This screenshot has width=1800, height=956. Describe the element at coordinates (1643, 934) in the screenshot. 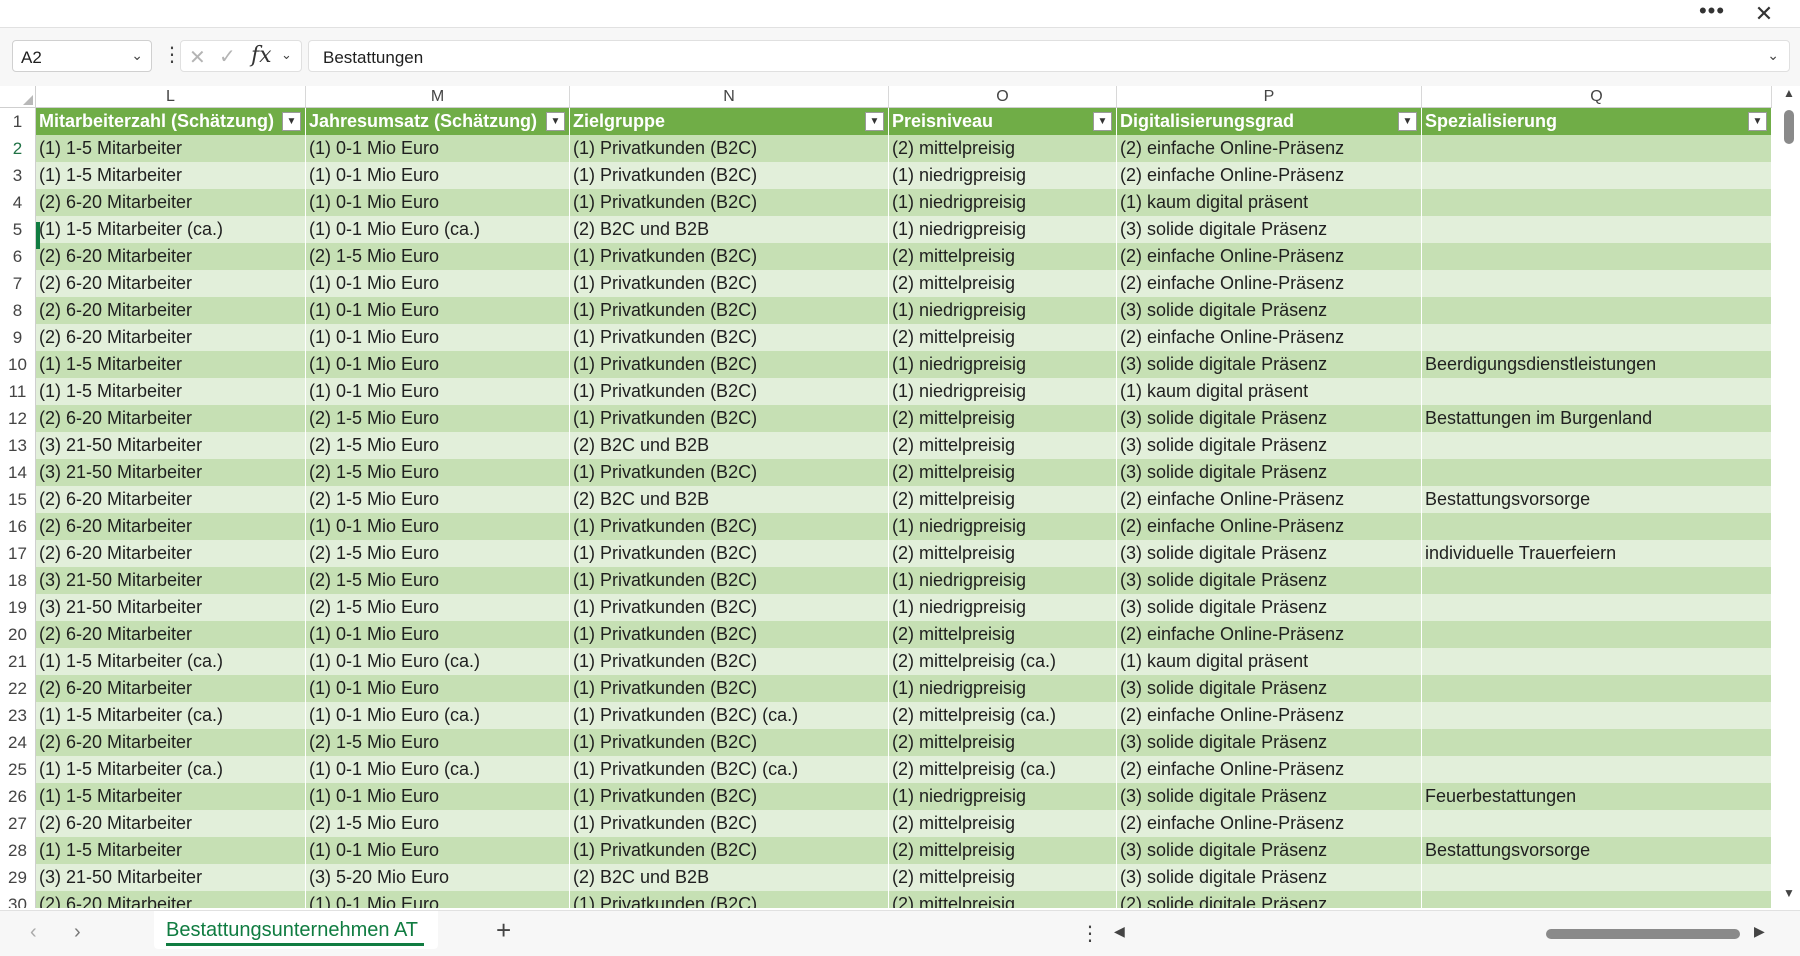

I see `horizontal-scroll-thumb` at that location.